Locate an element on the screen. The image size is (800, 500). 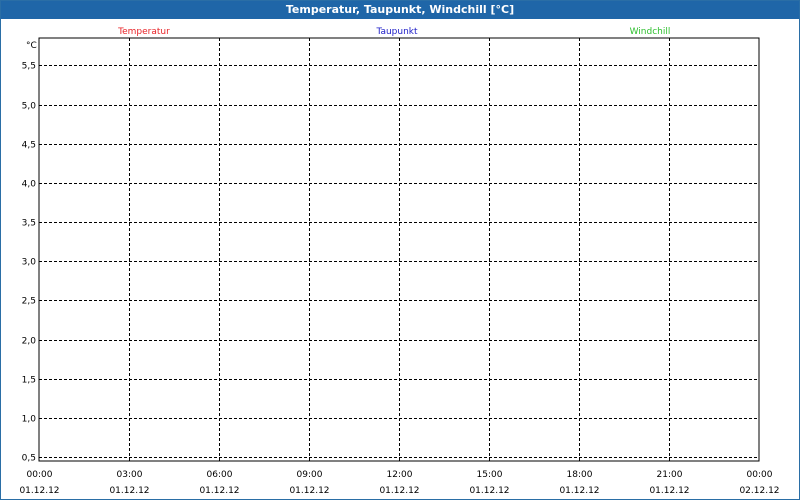
legend-item-taupunkt: Taupunkt is located at coordinates (396, 32).